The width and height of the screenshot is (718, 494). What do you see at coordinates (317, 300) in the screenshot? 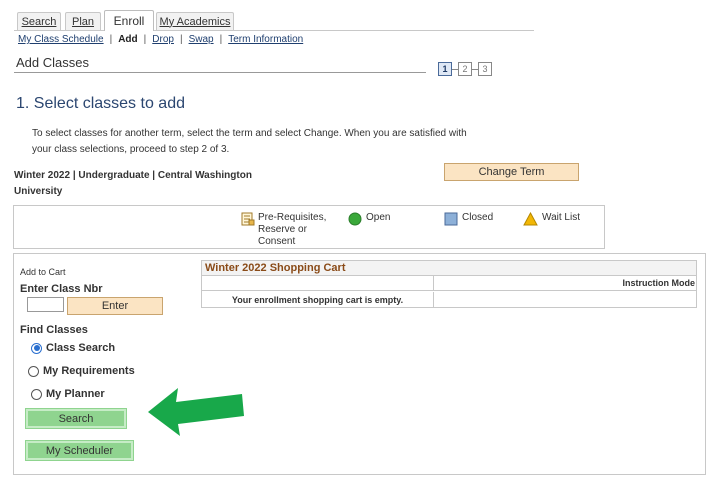
I see `cart-empty-message: Your enrollment shopping cart is empty.` at bounding box center [317, 300].